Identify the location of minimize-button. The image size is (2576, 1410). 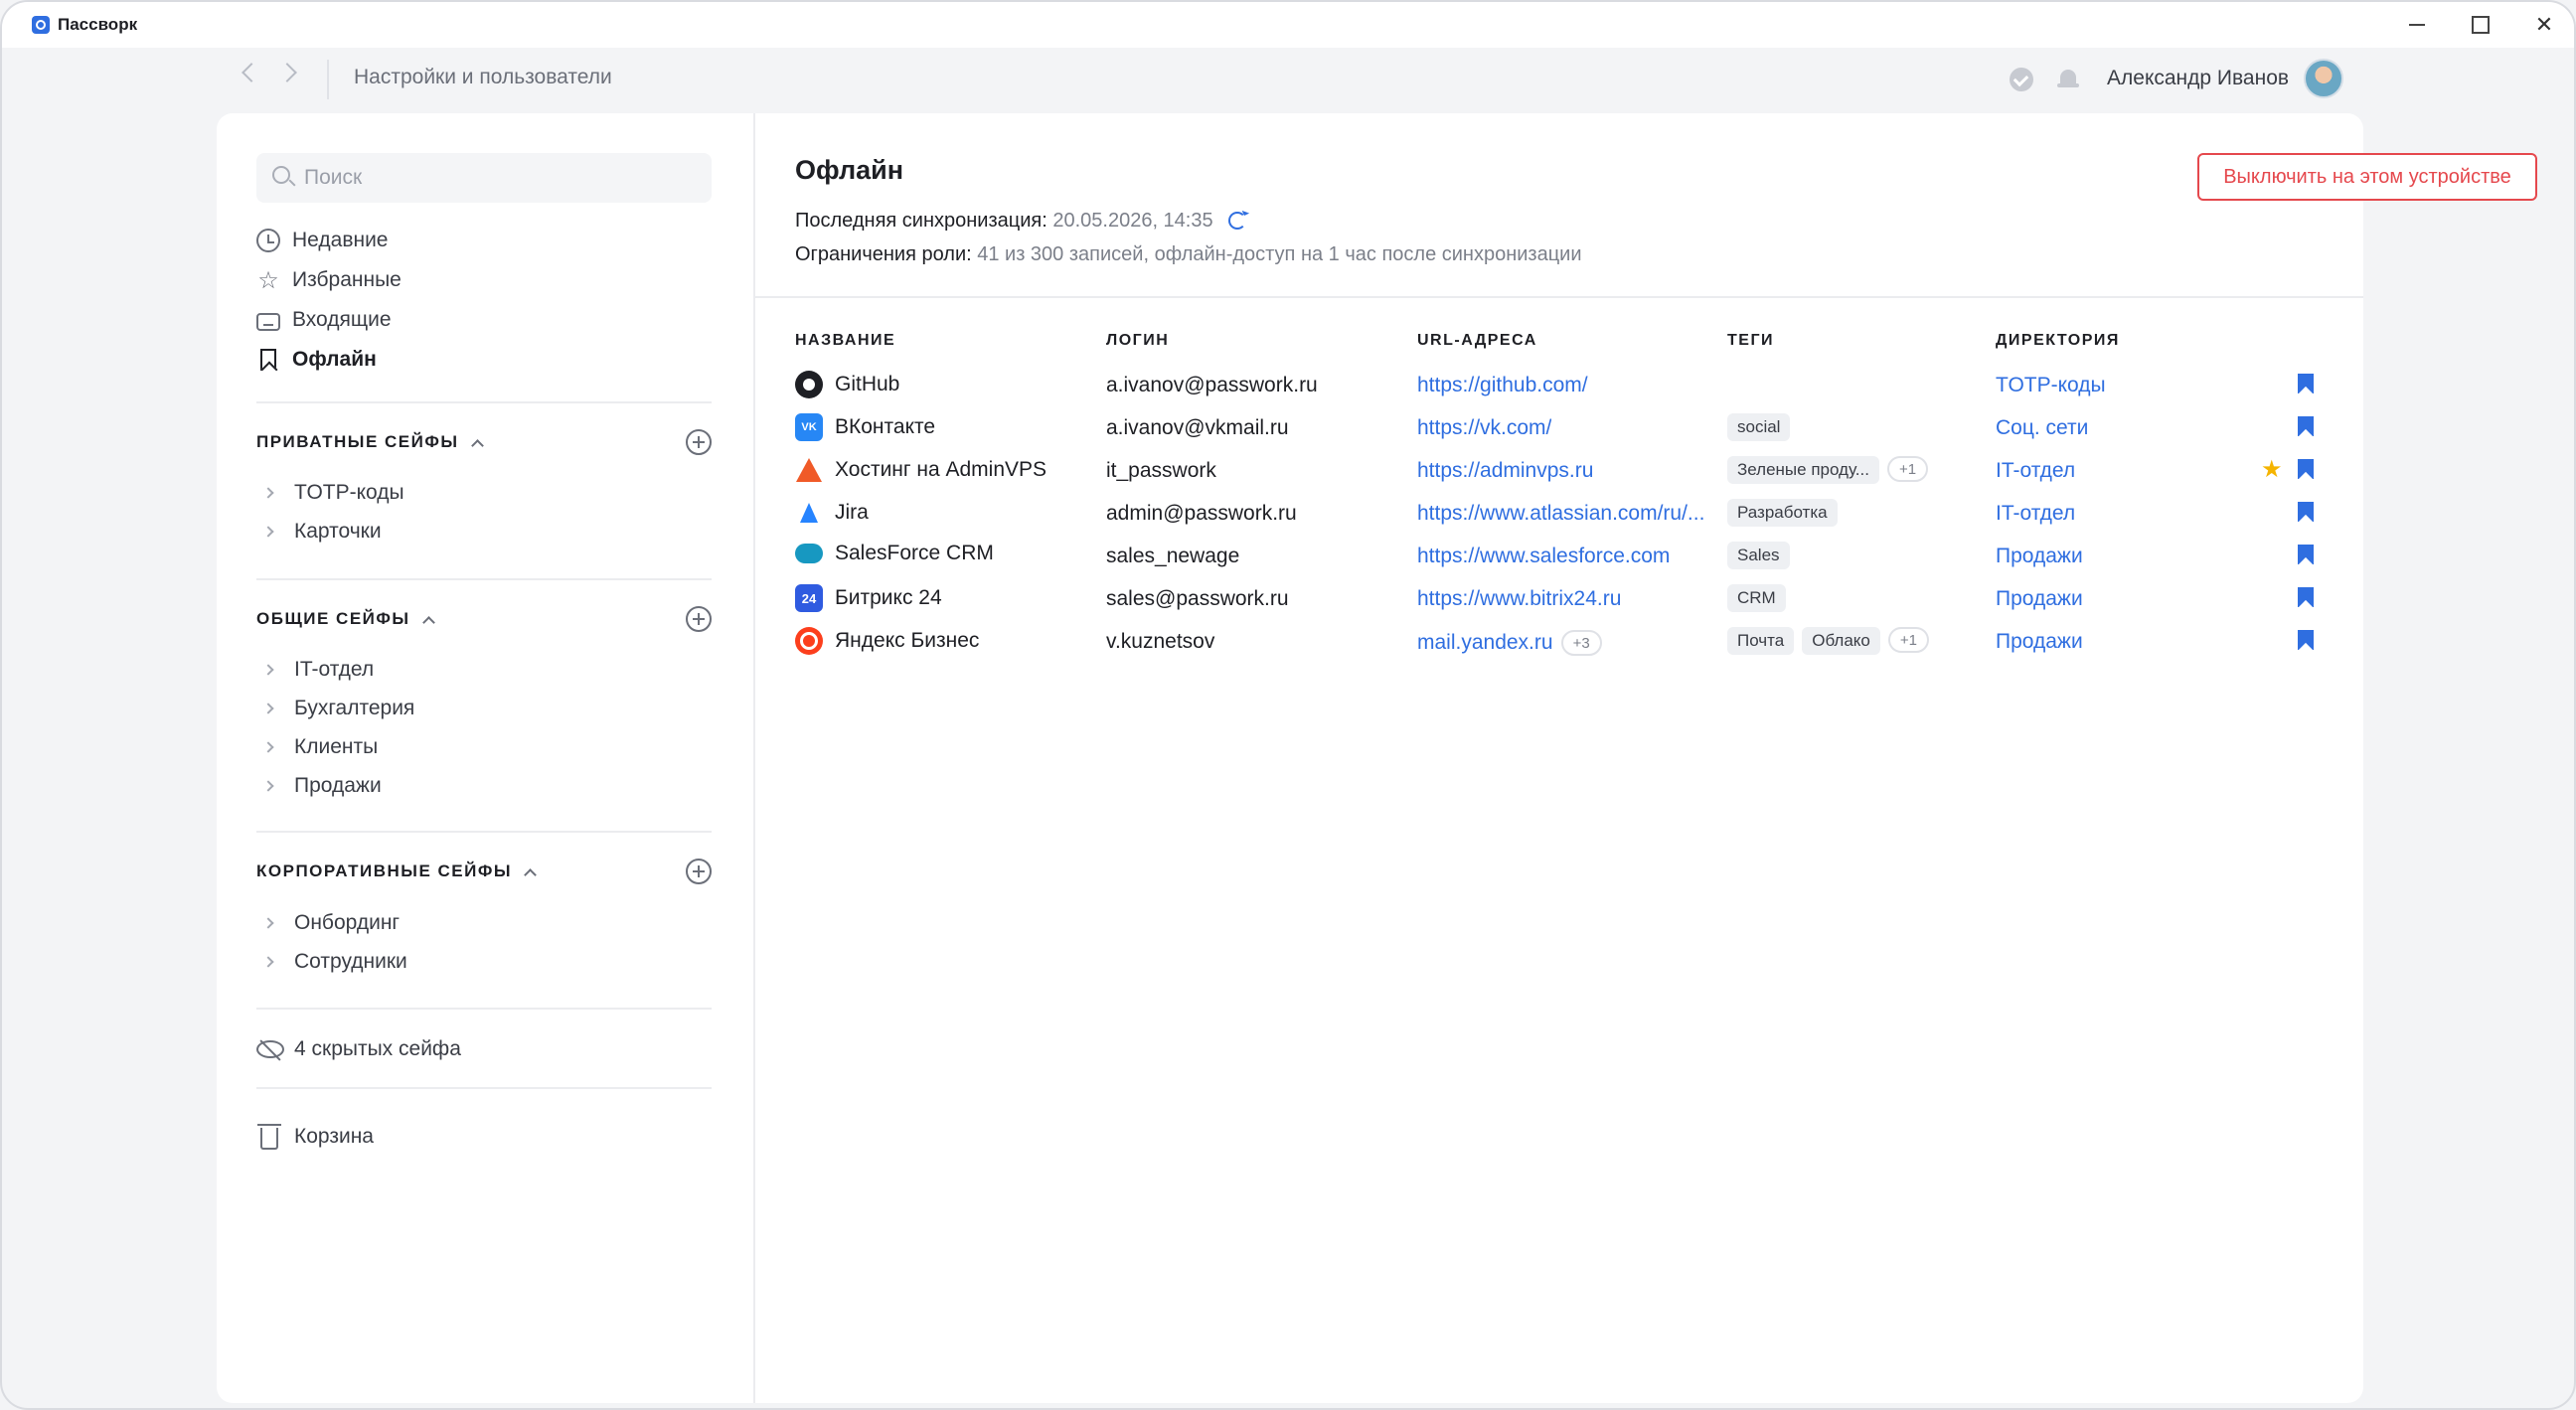
(2417, 25).